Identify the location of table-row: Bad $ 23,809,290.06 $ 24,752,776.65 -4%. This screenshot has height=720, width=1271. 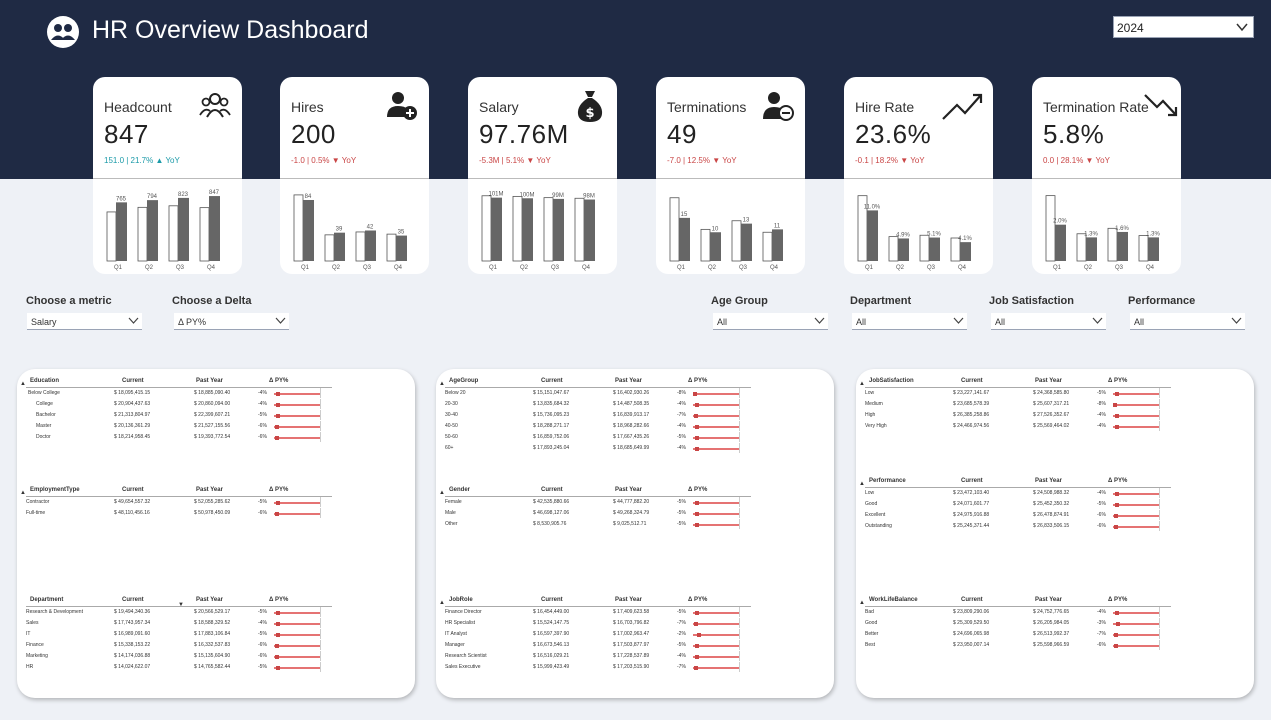
(1018, 613).